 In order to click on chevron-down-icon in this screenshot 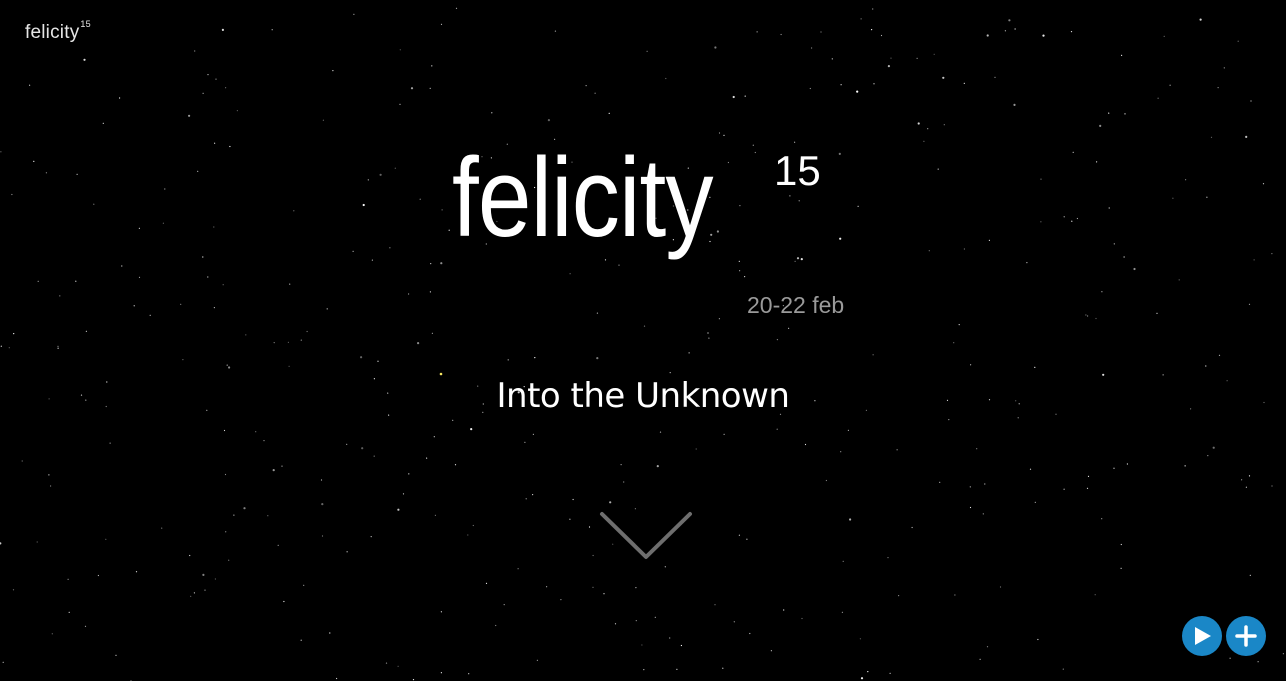, I will do `click(646, 535)`.